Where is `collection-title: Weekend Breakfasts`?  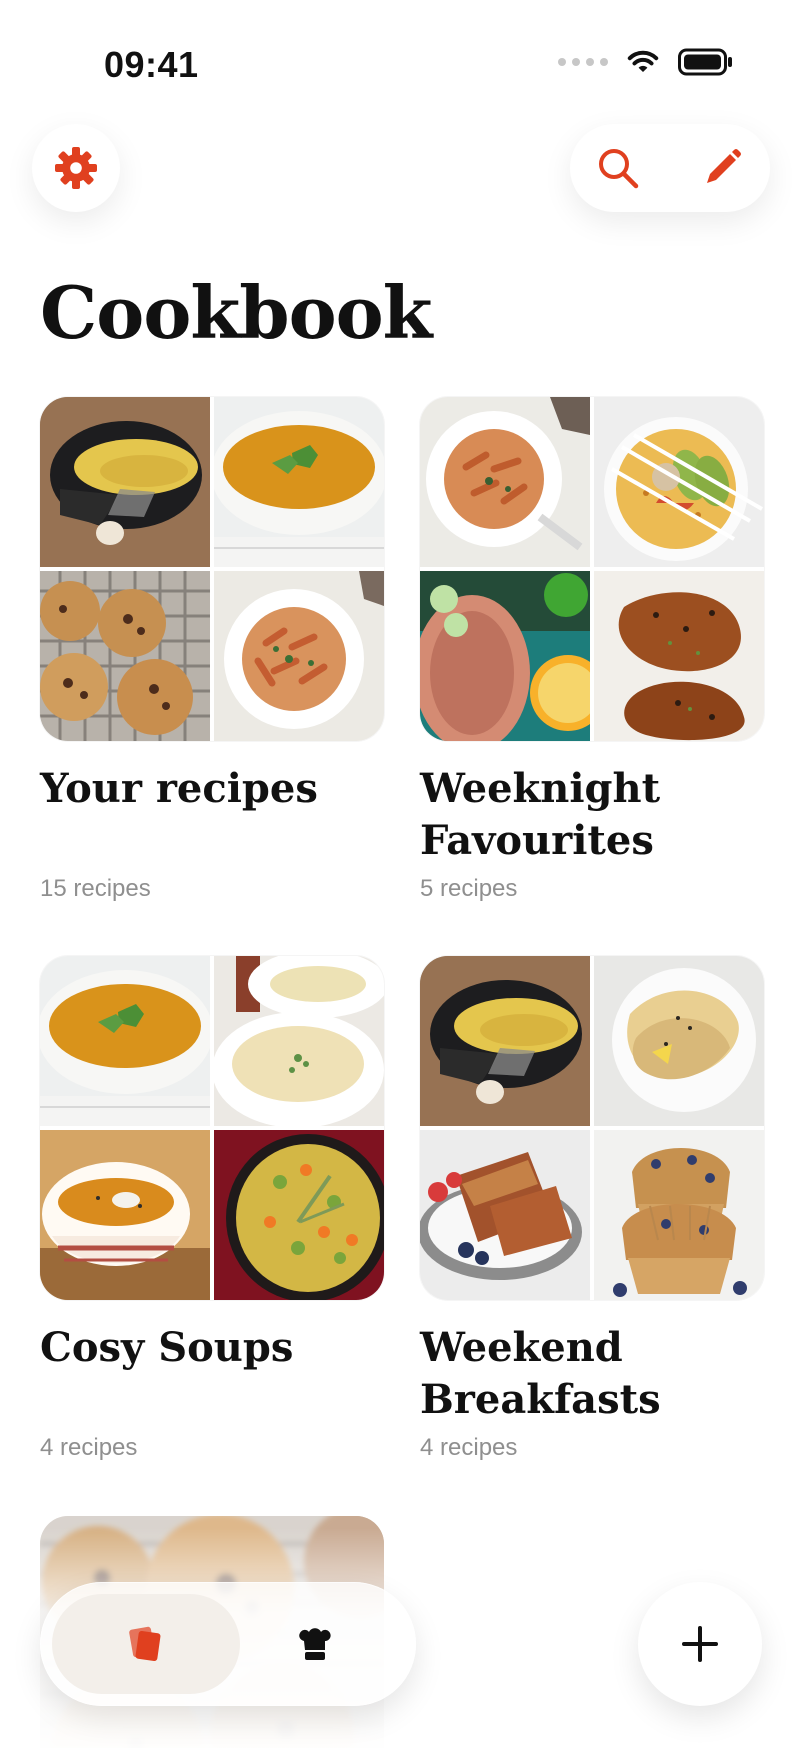
collection-title: Weekend Breakfasts is located at coordinates (540, 1373).